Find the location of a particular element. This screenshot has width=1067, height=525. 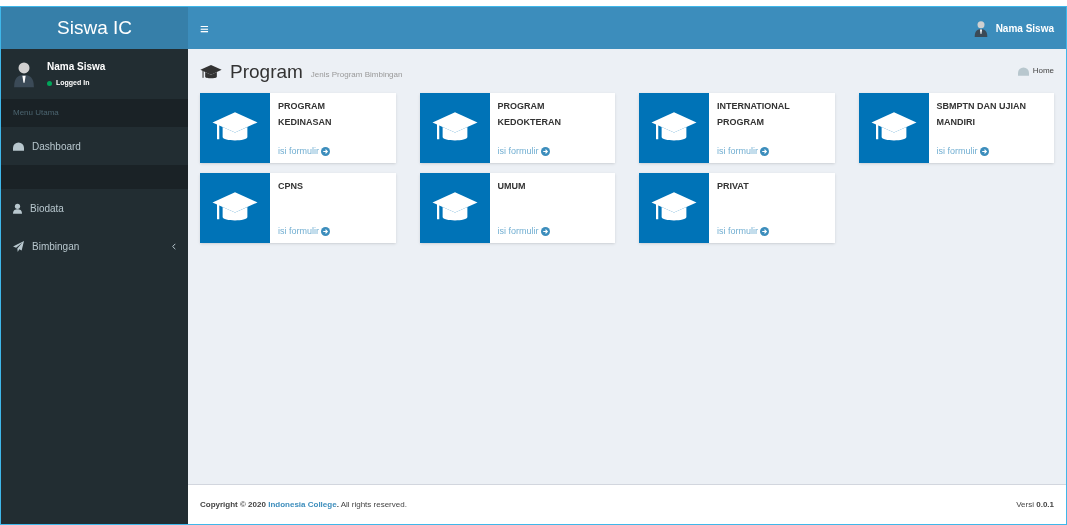

copyright-text: Copyright © 2020 Indonesia College. All rights reserved. is located at coordinates (303, 504).